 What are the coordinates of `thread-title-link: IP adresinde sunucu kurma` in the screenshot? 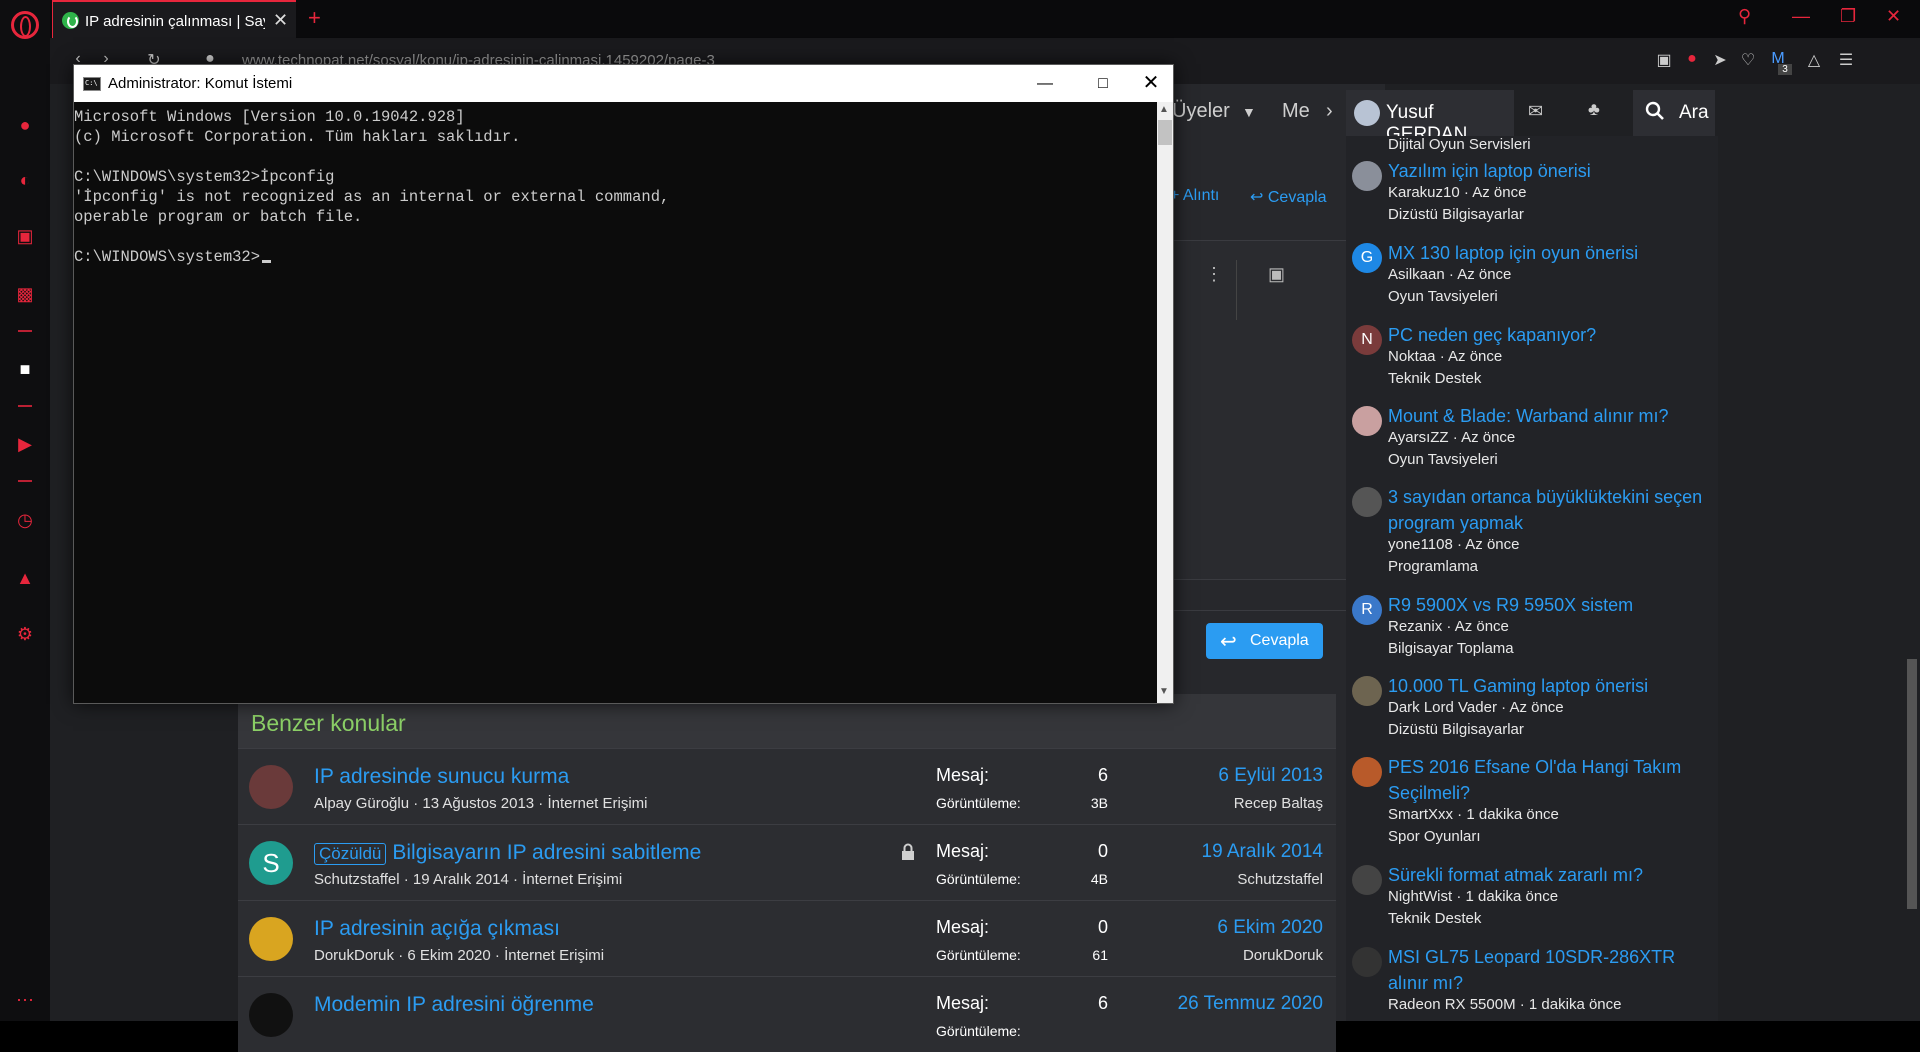 It's located at (441, 776).